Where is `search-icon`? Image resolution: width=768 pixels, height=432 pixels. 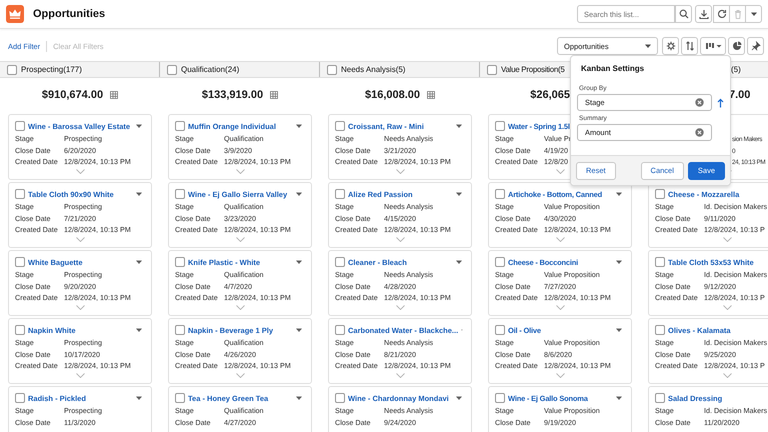 search-icon is located at coordinates (683, 14).